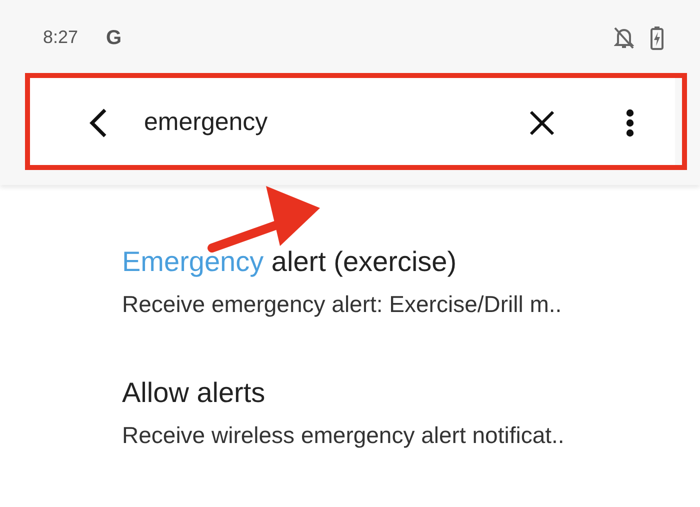 Image resolution: width=700 pixels, height=507 pixels. I want to click on result-title: Emergency alert (exercise), so click(411, 262).